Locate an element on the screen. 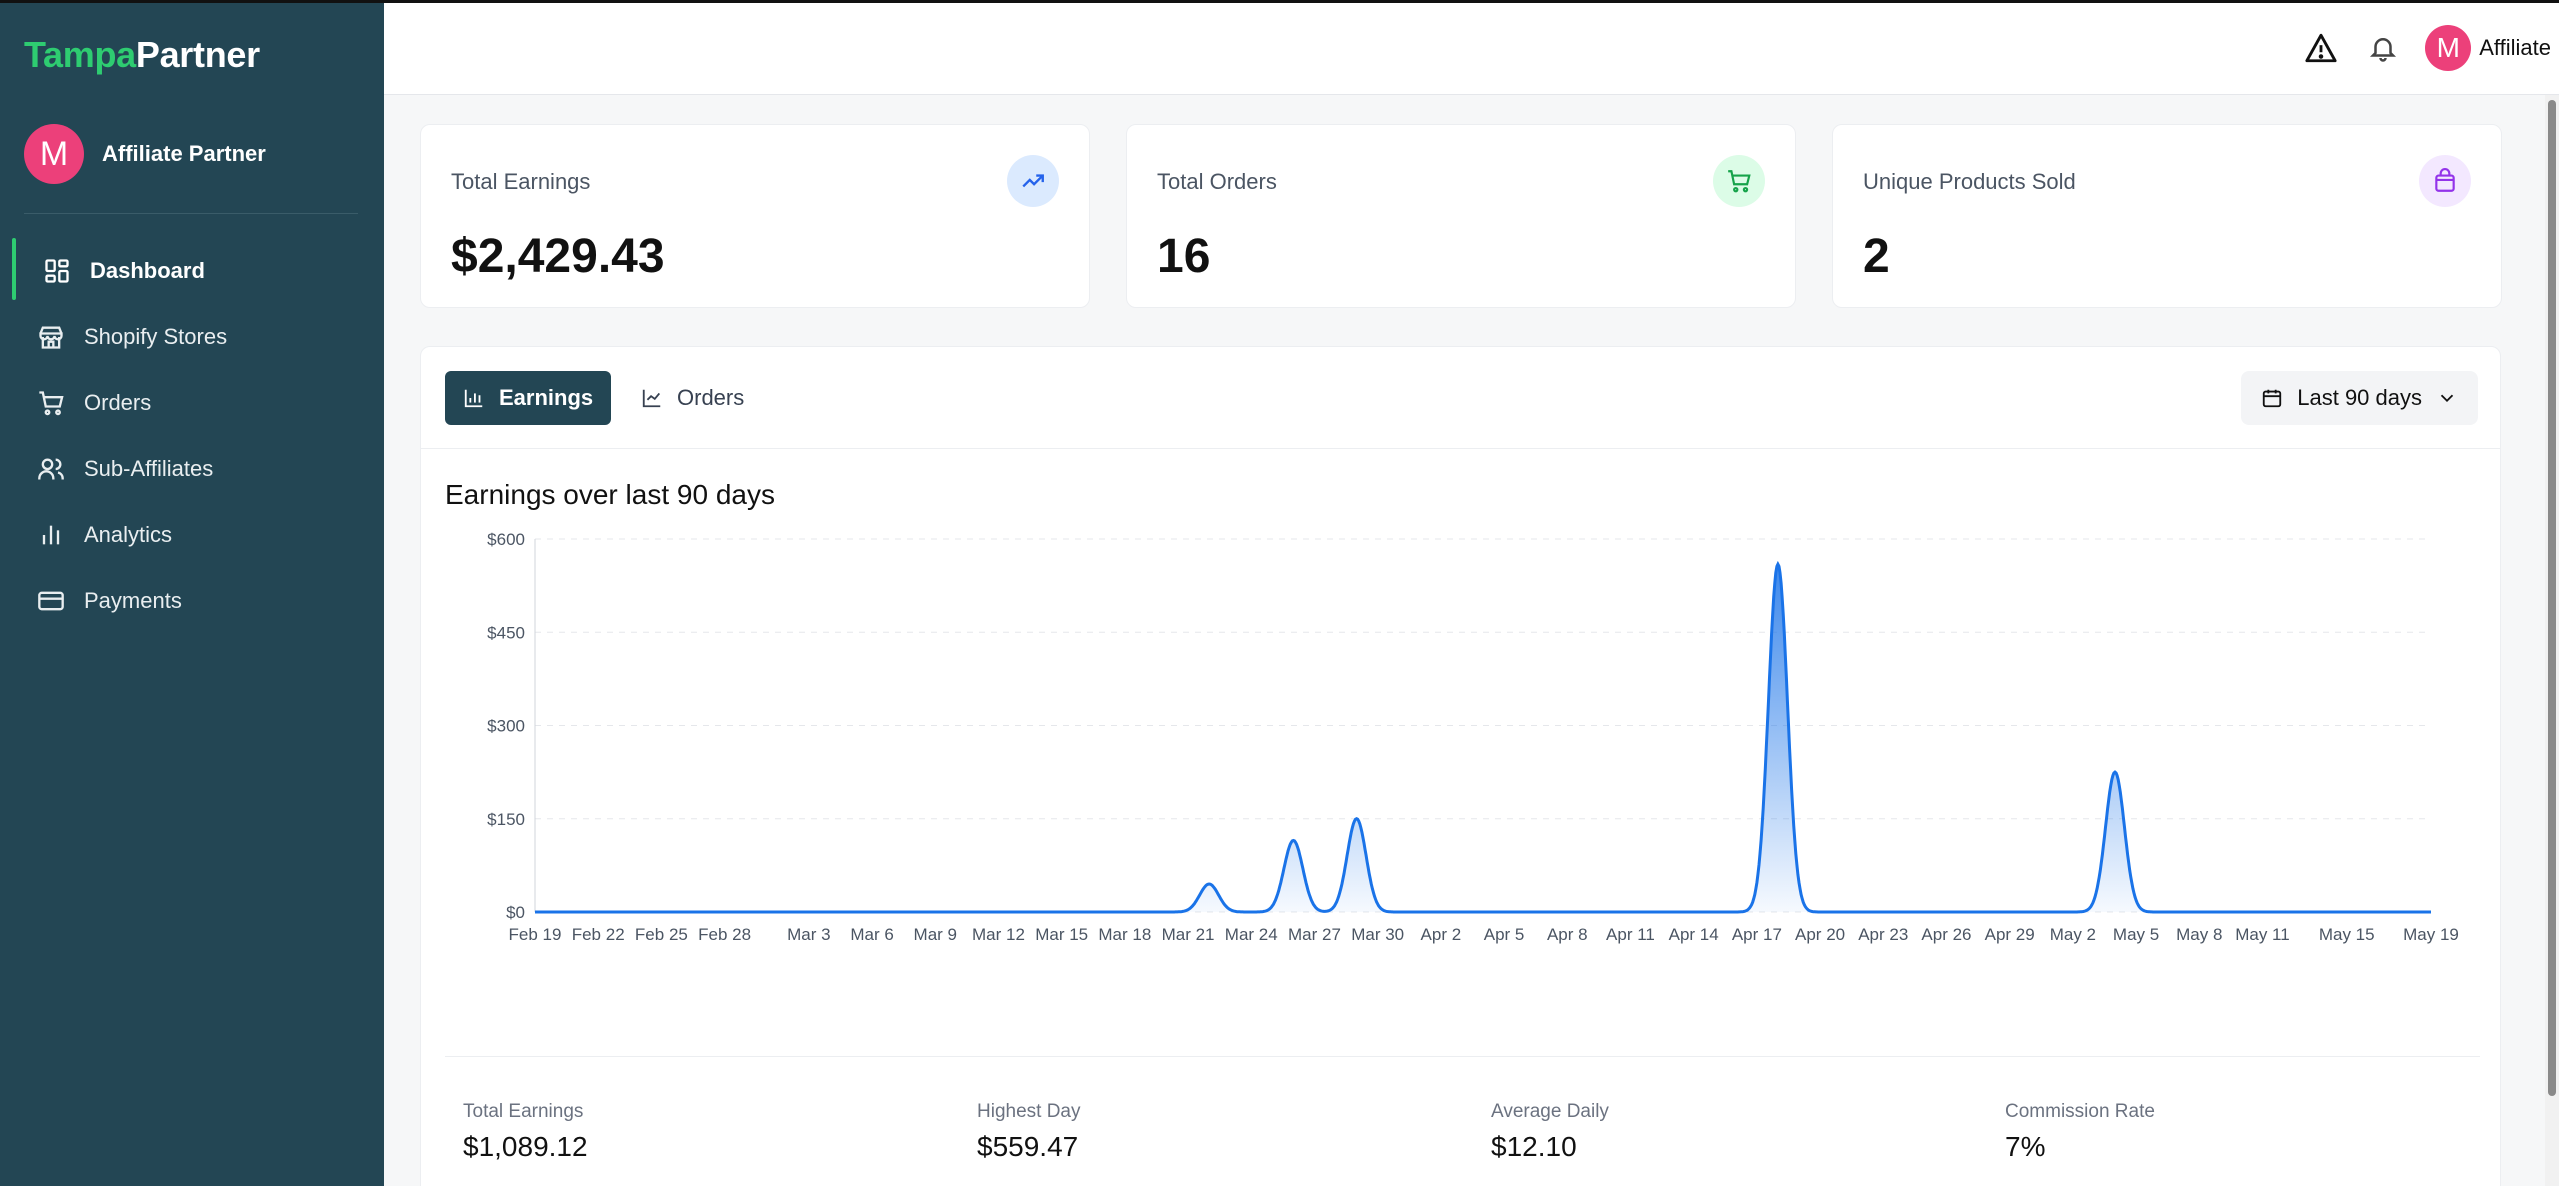 This screenshot has width=2559, height=1186. y-tick-label: $300 is located at coordinates (506, 726).